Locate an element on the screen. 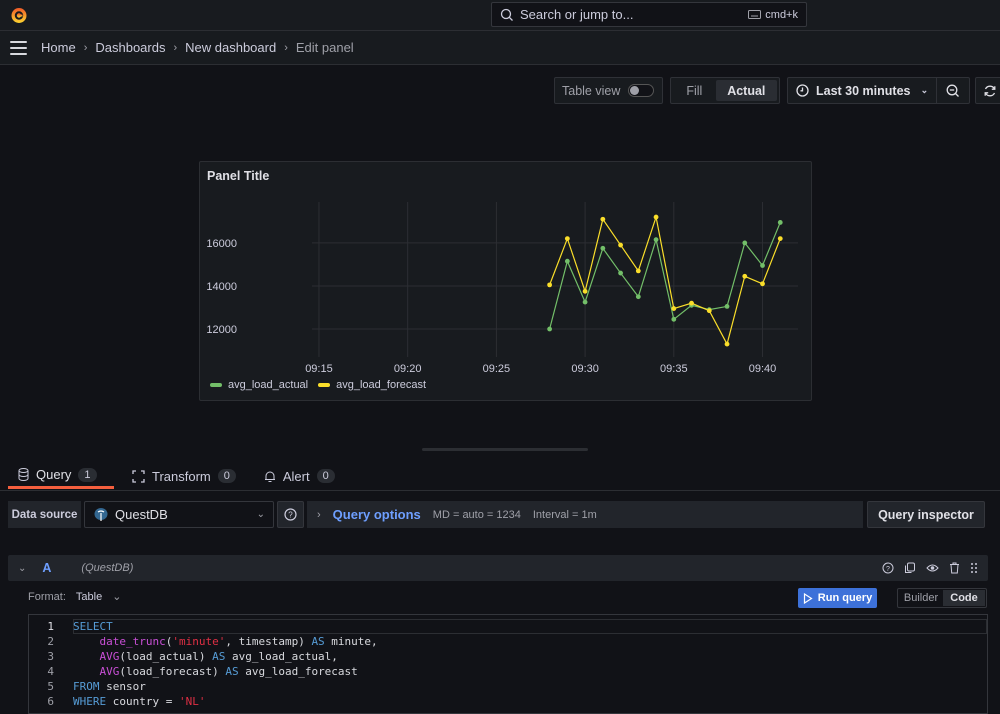 This screenshot has height=714, width=1000. max-data-points: MD = auto = 1234 is located at coordinates (476, 514).